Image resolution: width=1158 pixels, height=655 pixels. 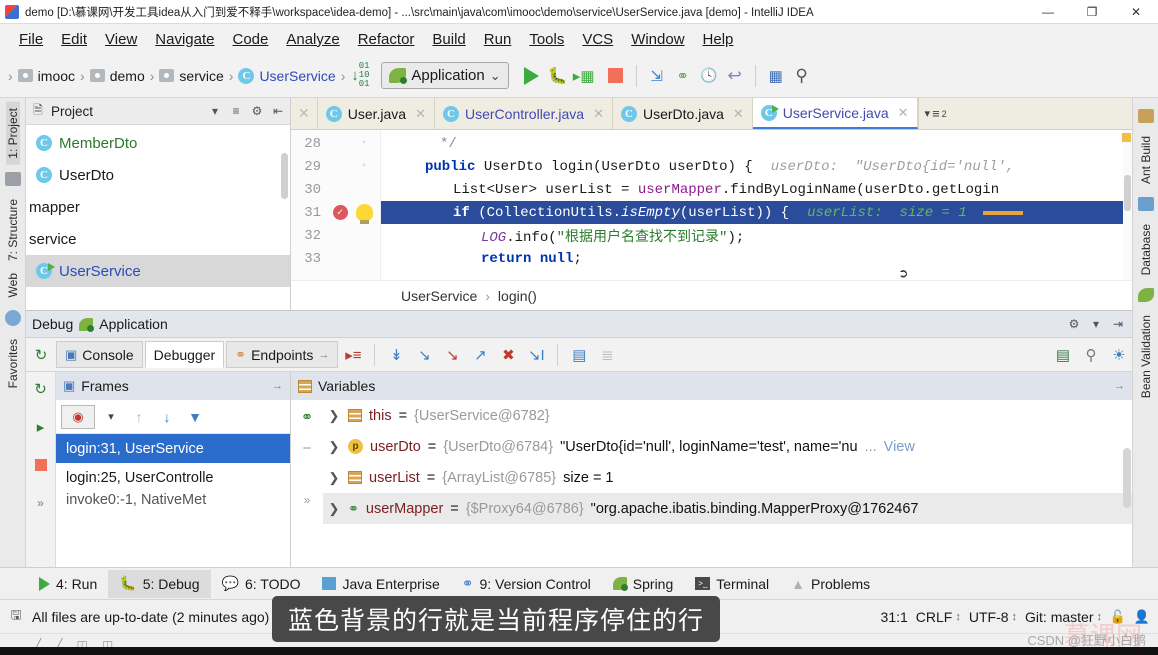 I want to click on vcs-history-button: 🕓, so click(x=709, y=76).